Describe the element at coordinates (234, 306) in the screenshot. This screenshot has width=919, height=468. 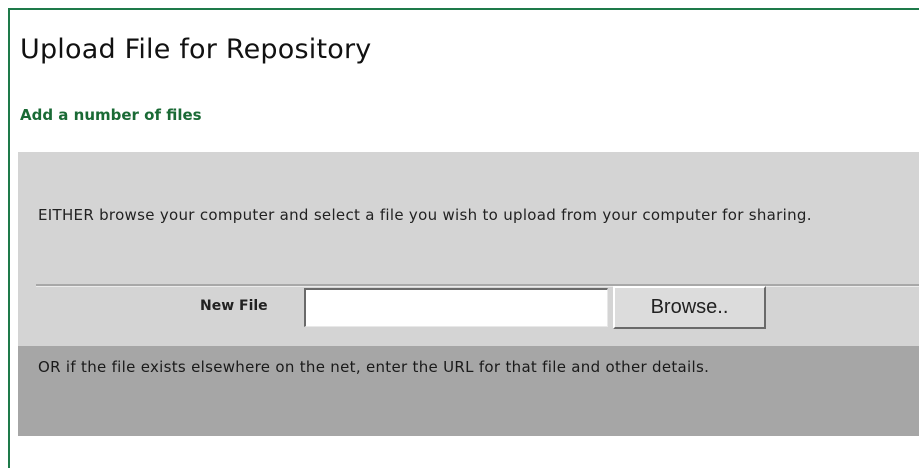
I see `new-file-label: New File` at that location.